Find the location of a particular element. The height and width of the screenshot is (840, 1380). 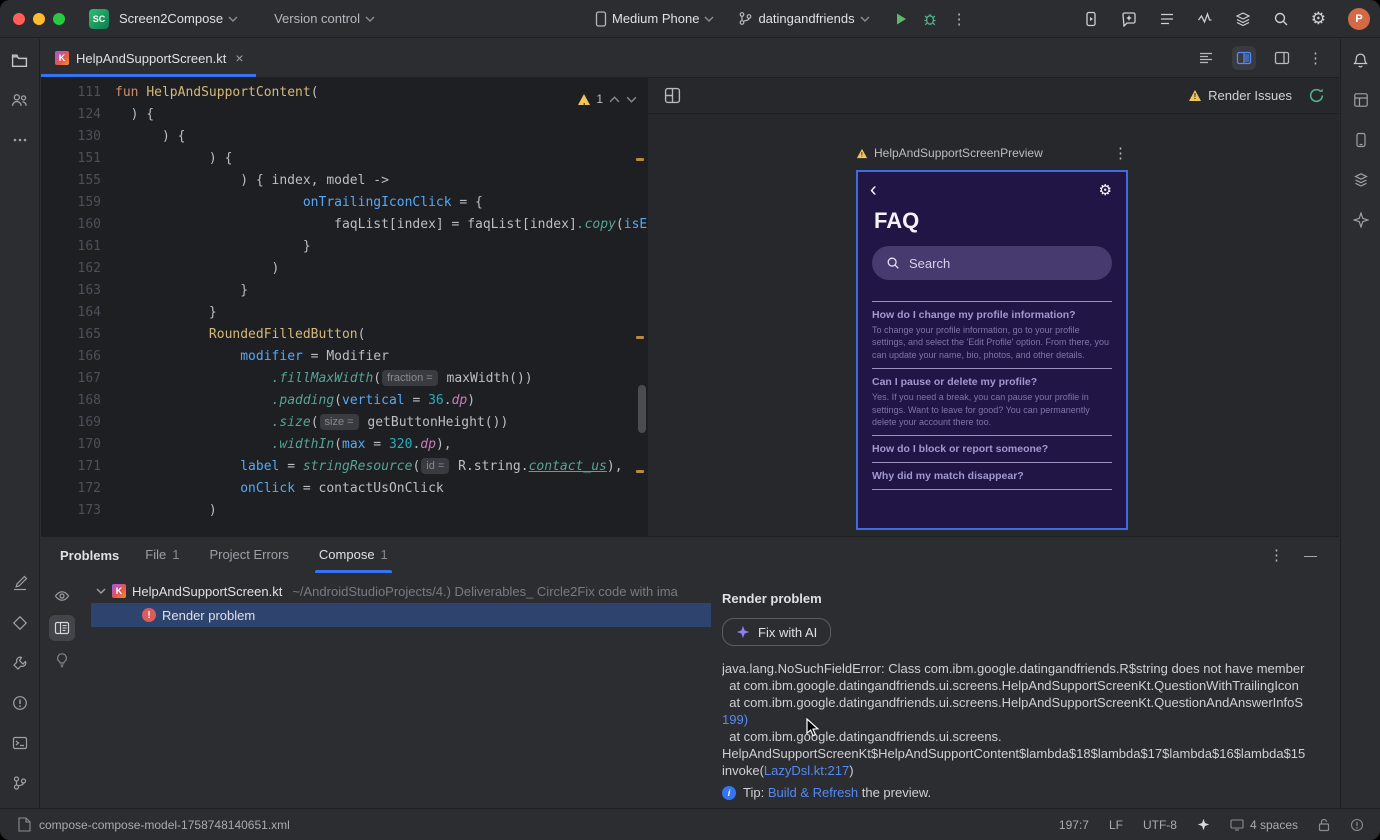

close-tab-icon: × is located at coordinates (239, 58).